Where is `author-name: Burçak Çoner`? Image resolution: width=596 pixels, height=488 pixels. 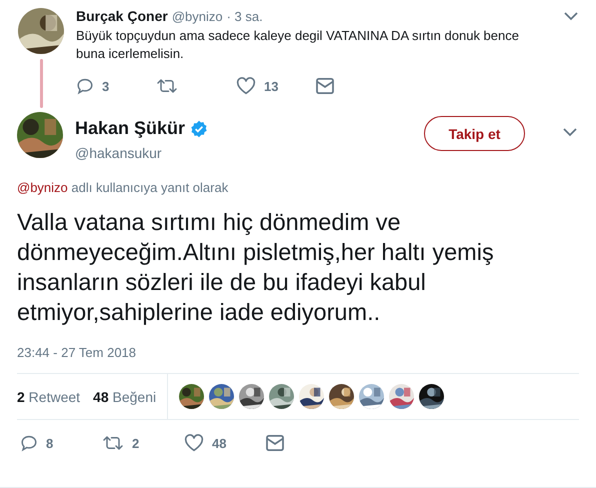
author-name: Burçak Çoner is located at coordinates (122, 16).